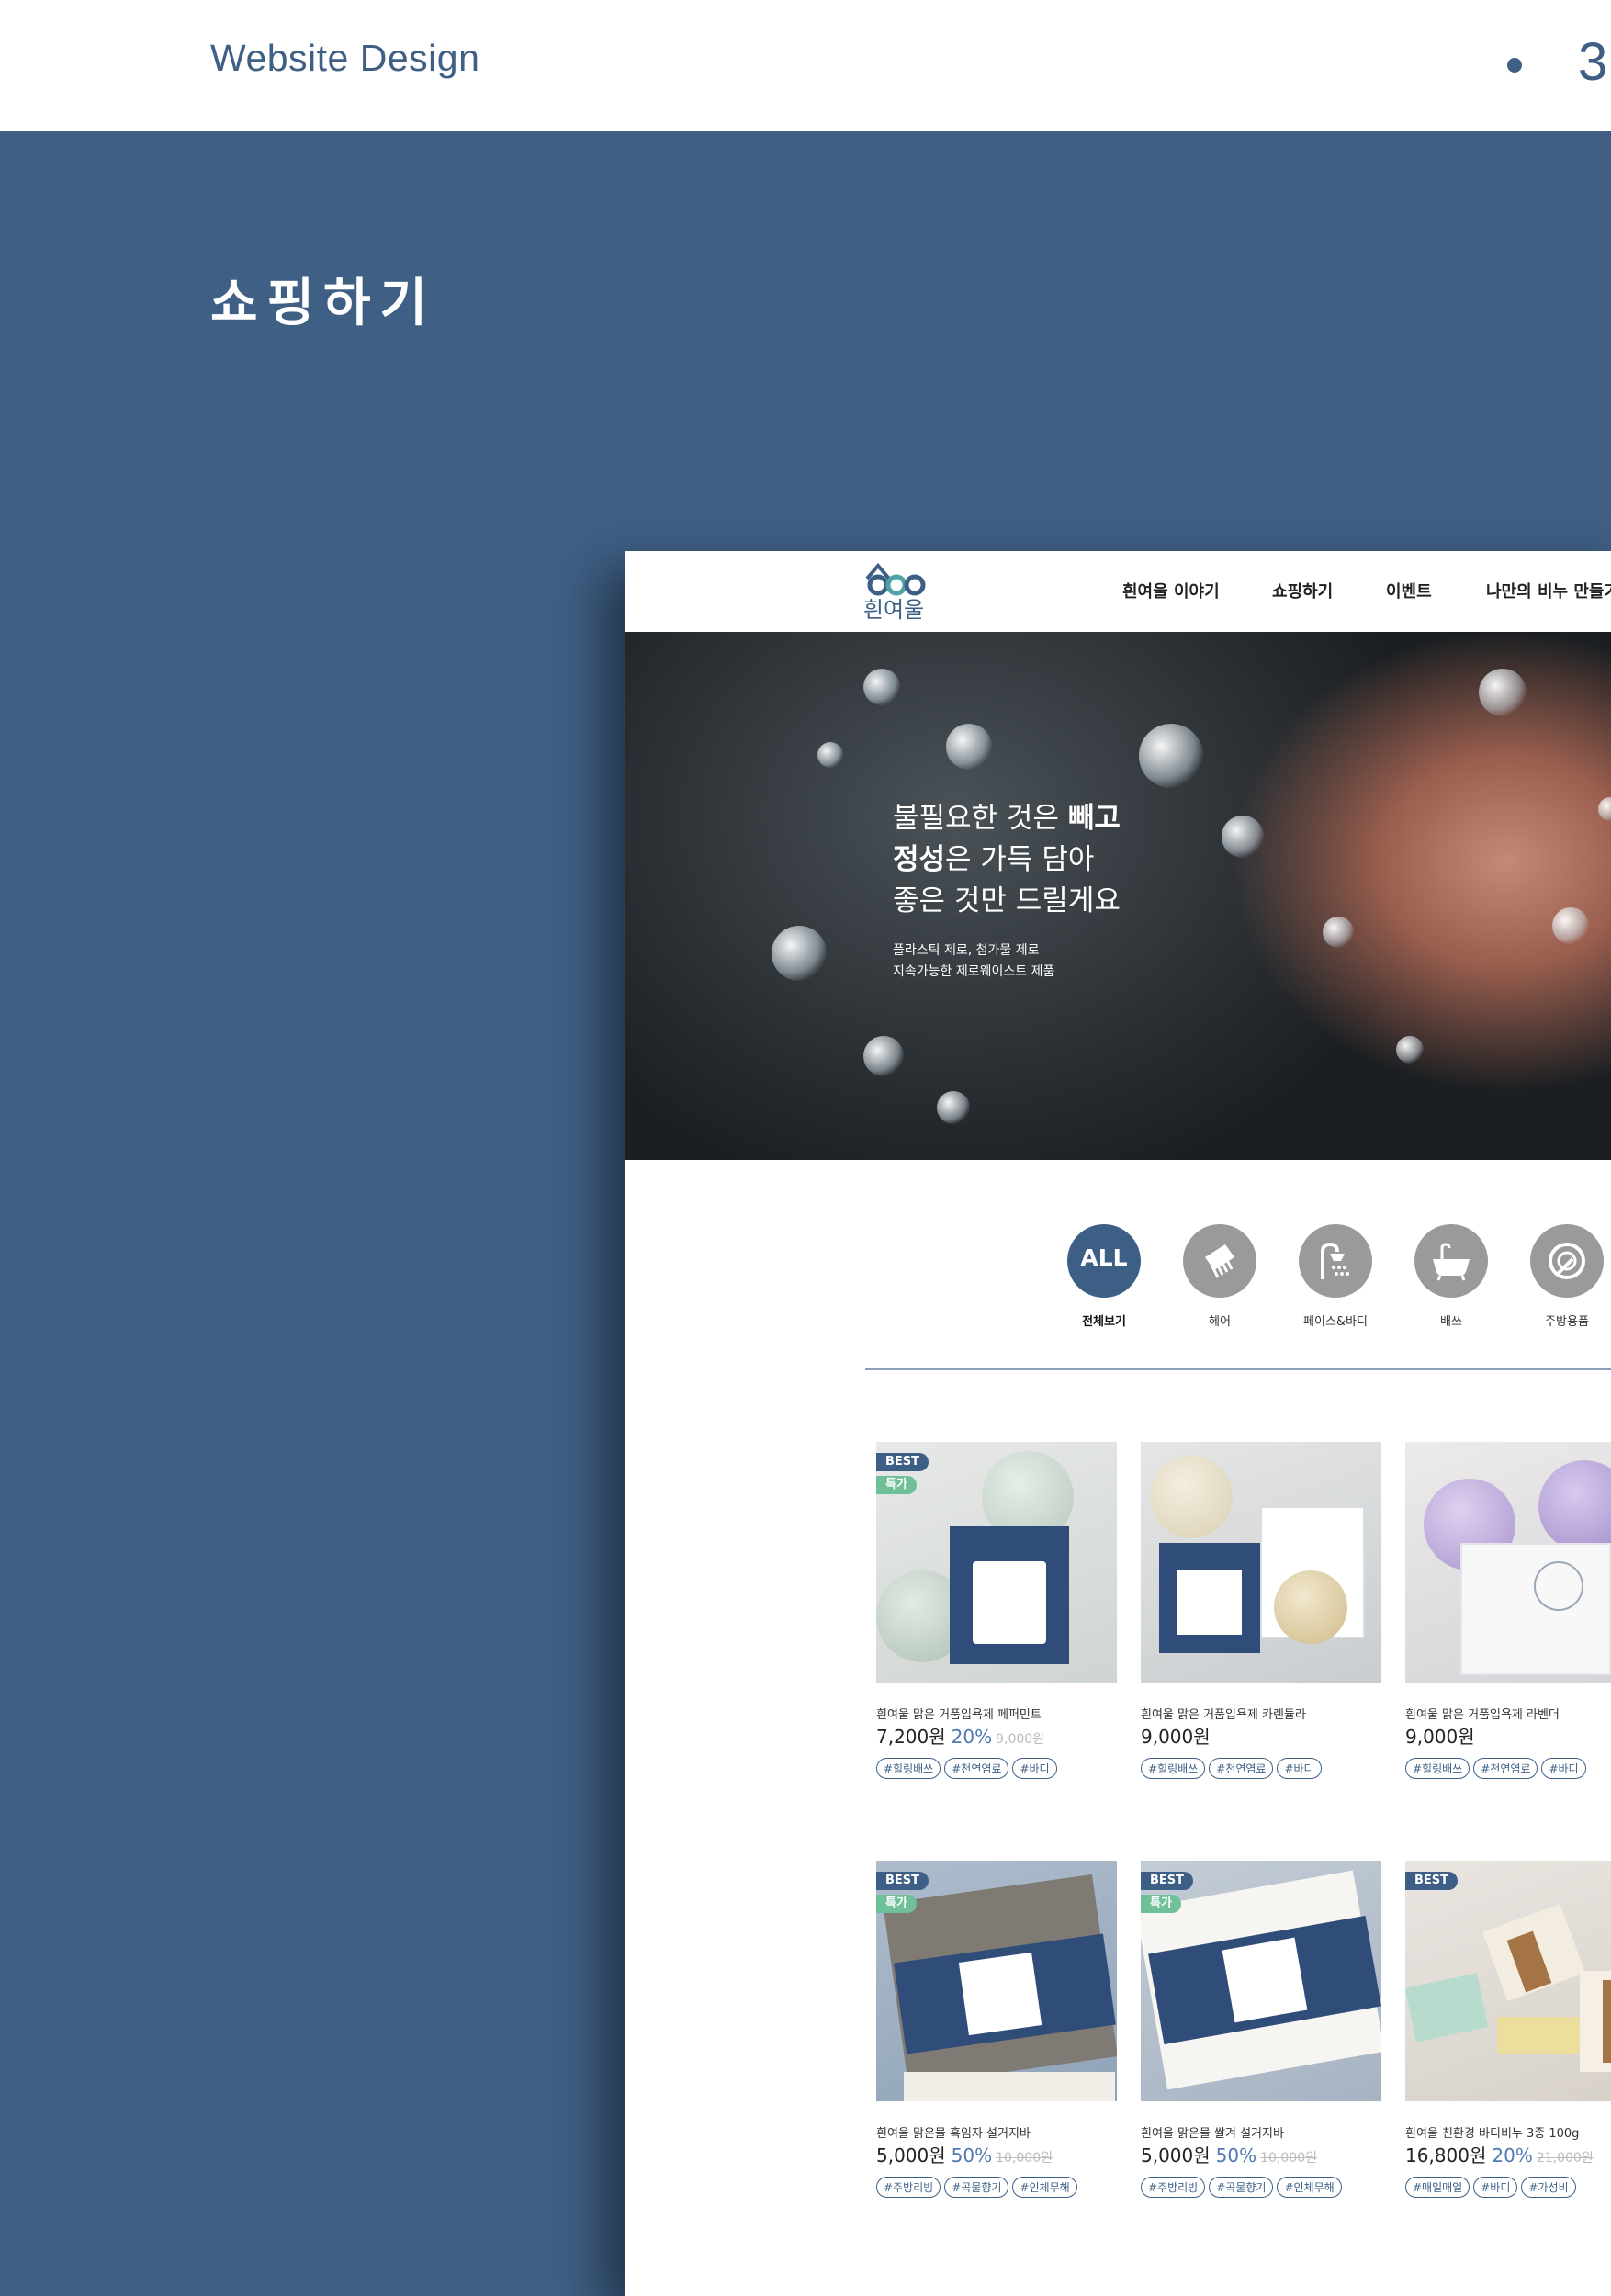 The width and height of the screenshot is (1611, 2296). Describe the element at coordinates (1451, 1320) in the screenshot. I see `category-label-bath: 배쓰` at that location.